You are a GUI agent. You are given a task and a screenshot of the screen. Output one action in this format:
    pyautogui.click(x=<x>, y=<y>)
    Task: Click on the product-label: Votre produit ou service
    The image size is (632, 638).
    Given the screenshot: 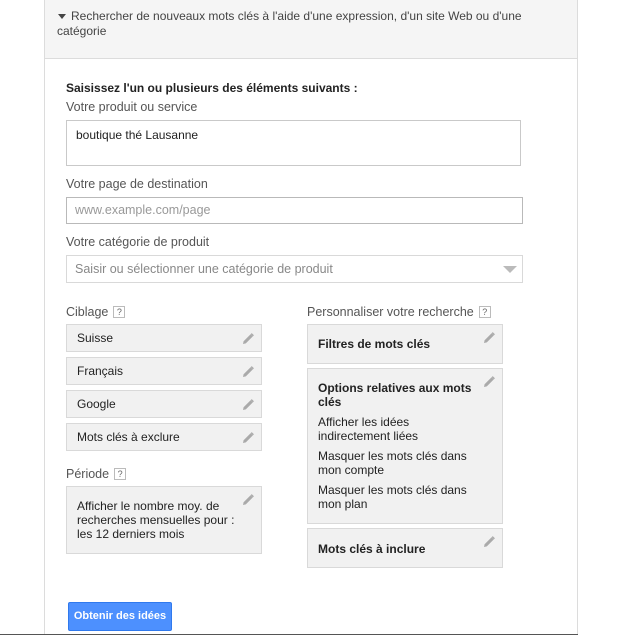 What is the action you would take?
    pyautogui.click(x=132, y=107)
    